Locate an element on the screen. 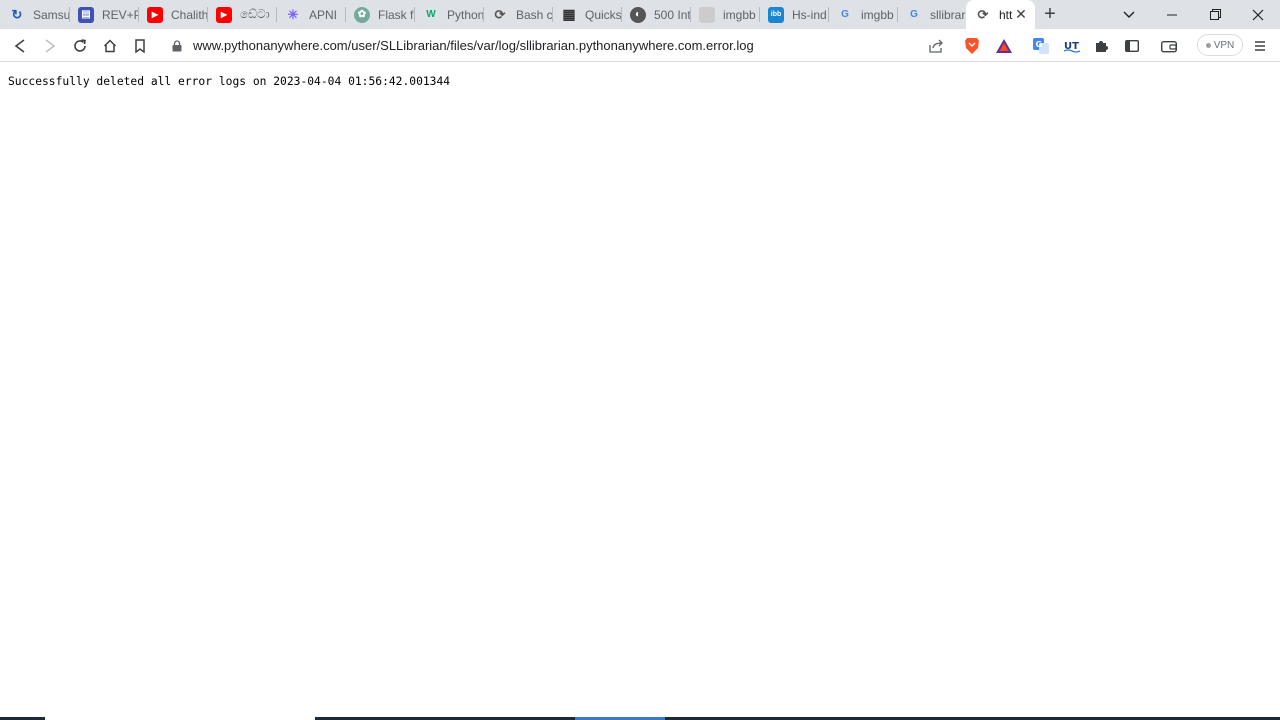  chevron-down-icon is located at coordinates (1129, 14).